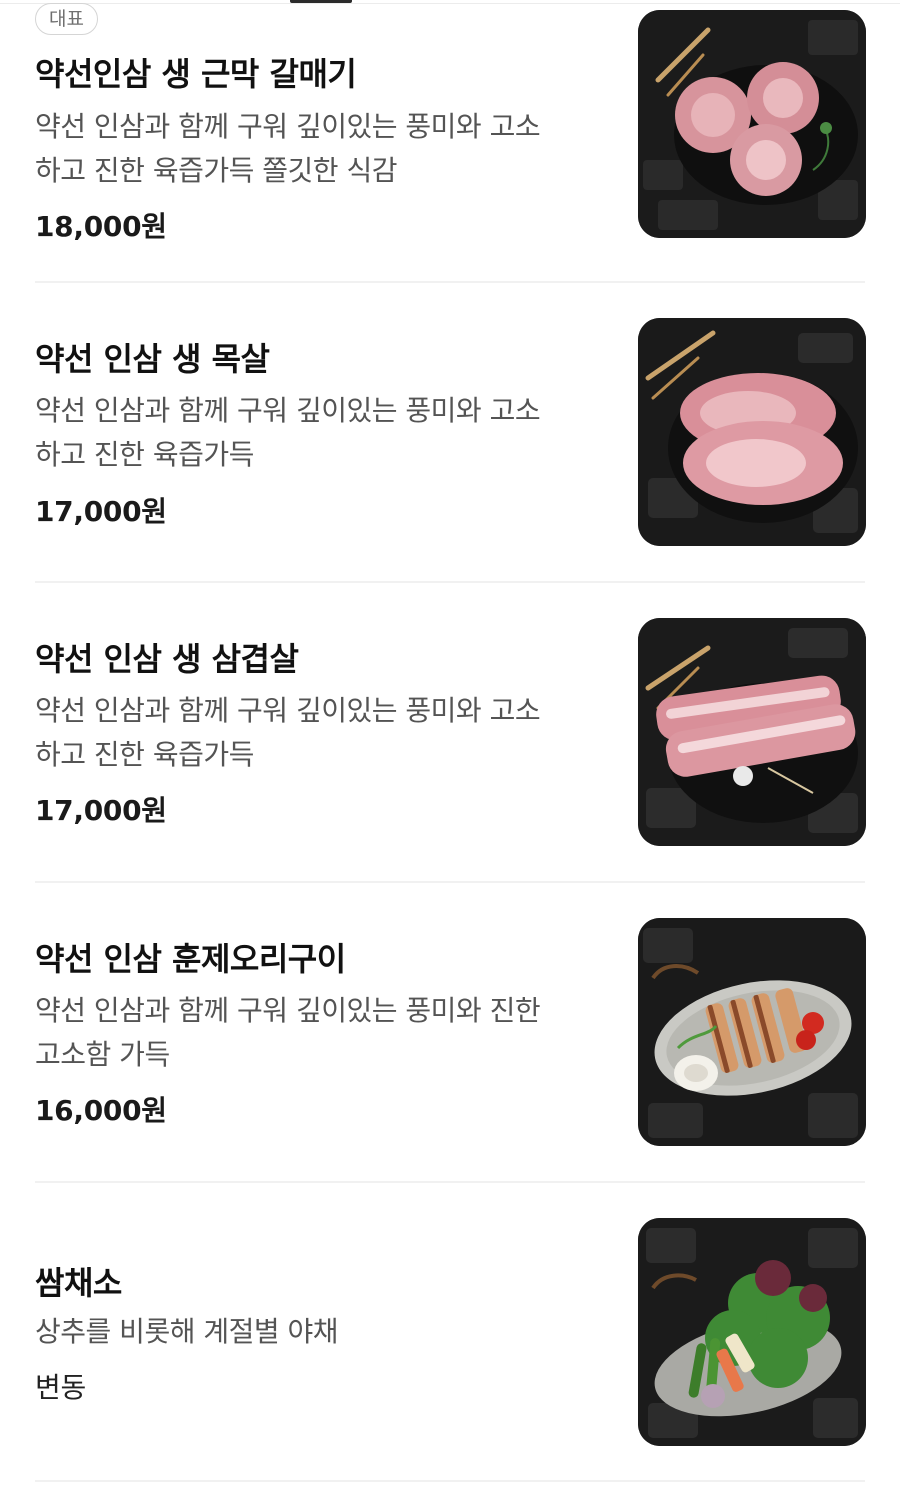 This screenshot has width=900, height=1502. I want to click on signature-badge: 대표, so click(66, 19).